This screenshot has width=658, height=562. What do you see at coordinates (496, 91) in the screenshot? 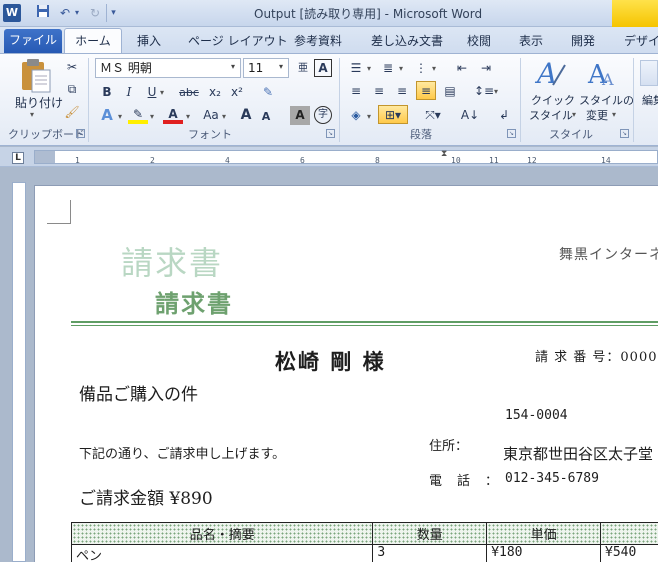
I see `line-spacing-dropdown-icon: ▾` at bounding box center [496, 91].